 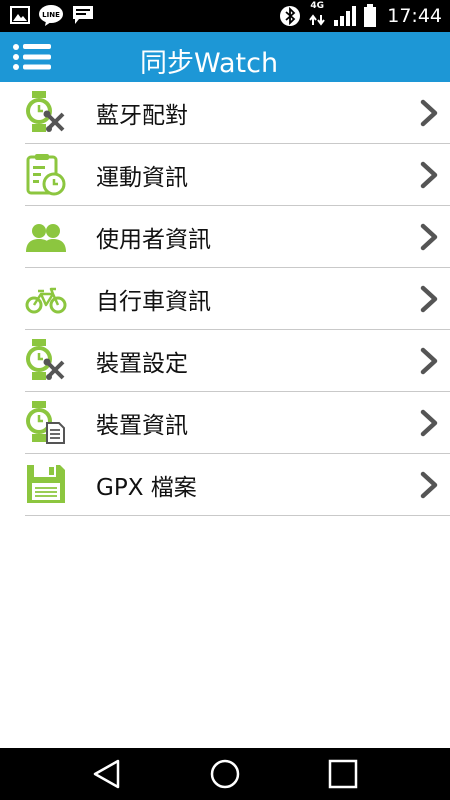 What do you see at coordinates (20, 15) in the screenshot?
I see `gallery-icon` at bounding box center [20, 15].